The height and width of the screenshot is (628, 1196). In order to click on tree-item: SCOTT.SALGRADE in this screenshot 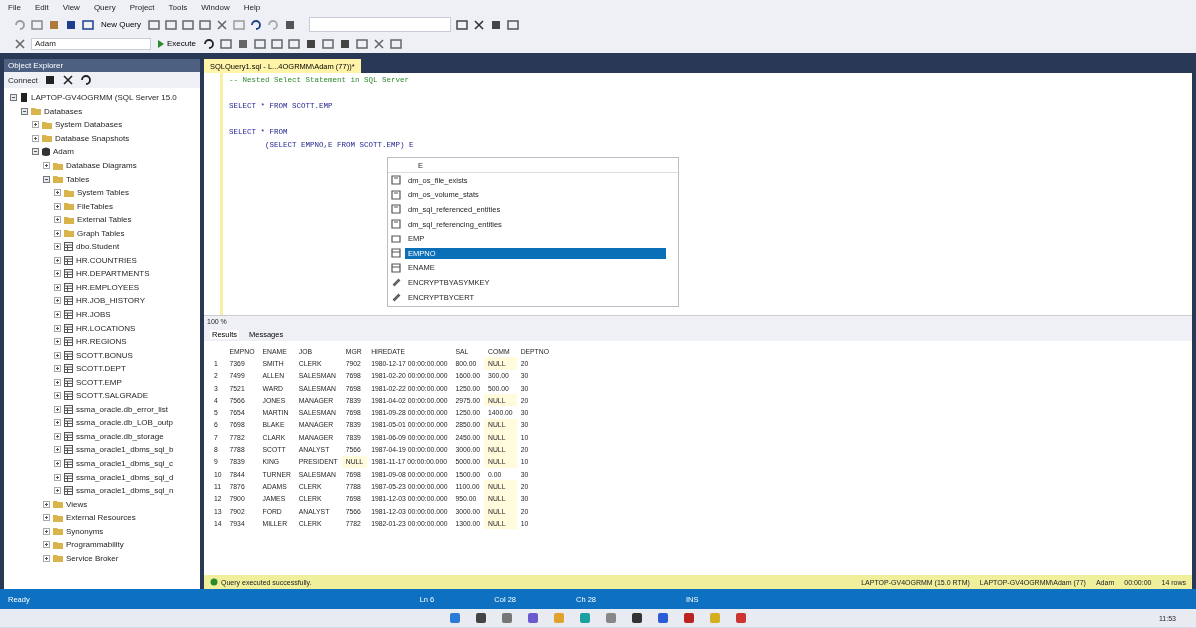, I will do `click(112, 396)`.